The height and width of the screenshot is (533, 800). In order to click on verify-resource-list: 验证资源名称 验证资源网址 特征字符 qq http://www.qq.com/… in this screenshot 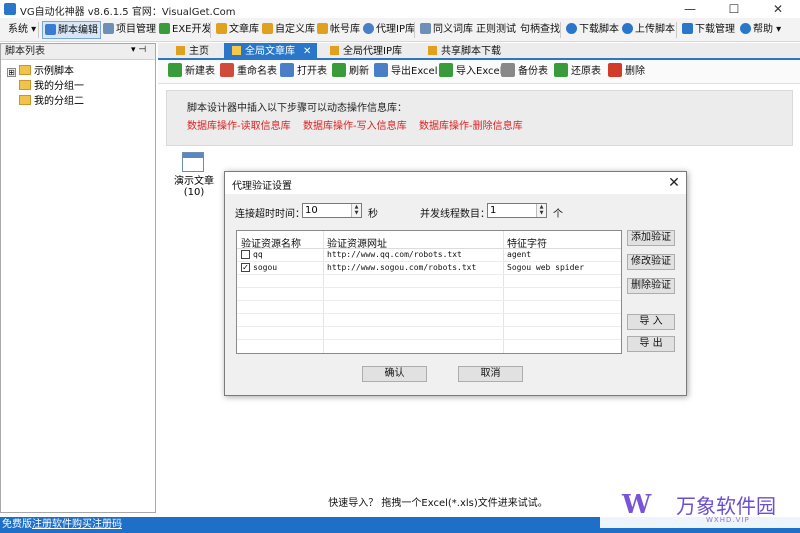, I will do `click(429, 292)`.